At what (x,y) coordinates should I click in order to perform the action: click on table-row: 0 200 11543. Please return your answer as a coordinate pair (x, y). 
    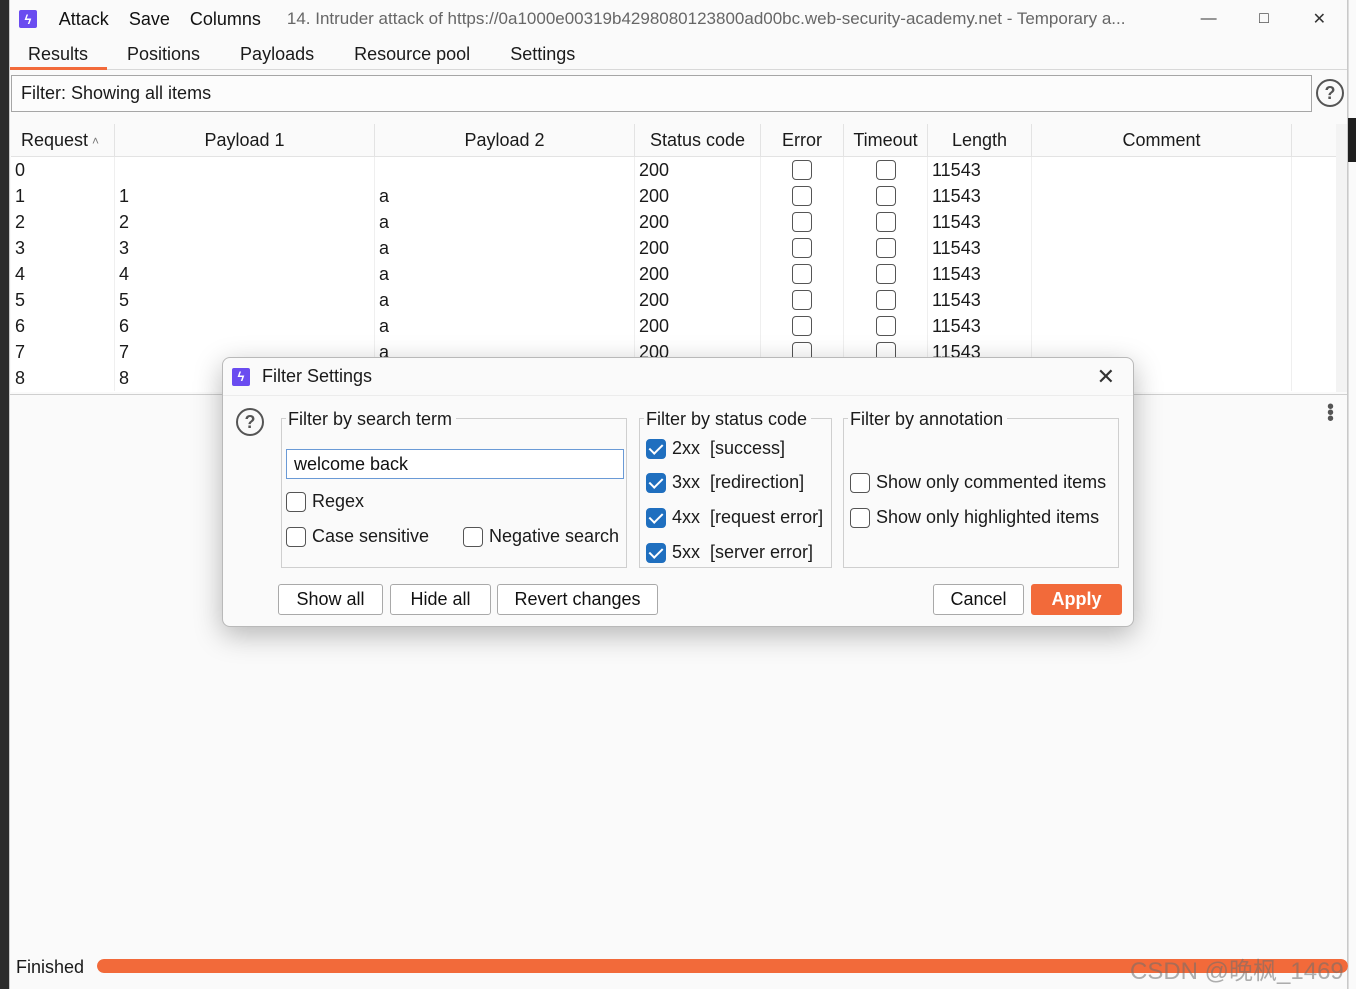
    Looking at the image, I should click on (673, 170).